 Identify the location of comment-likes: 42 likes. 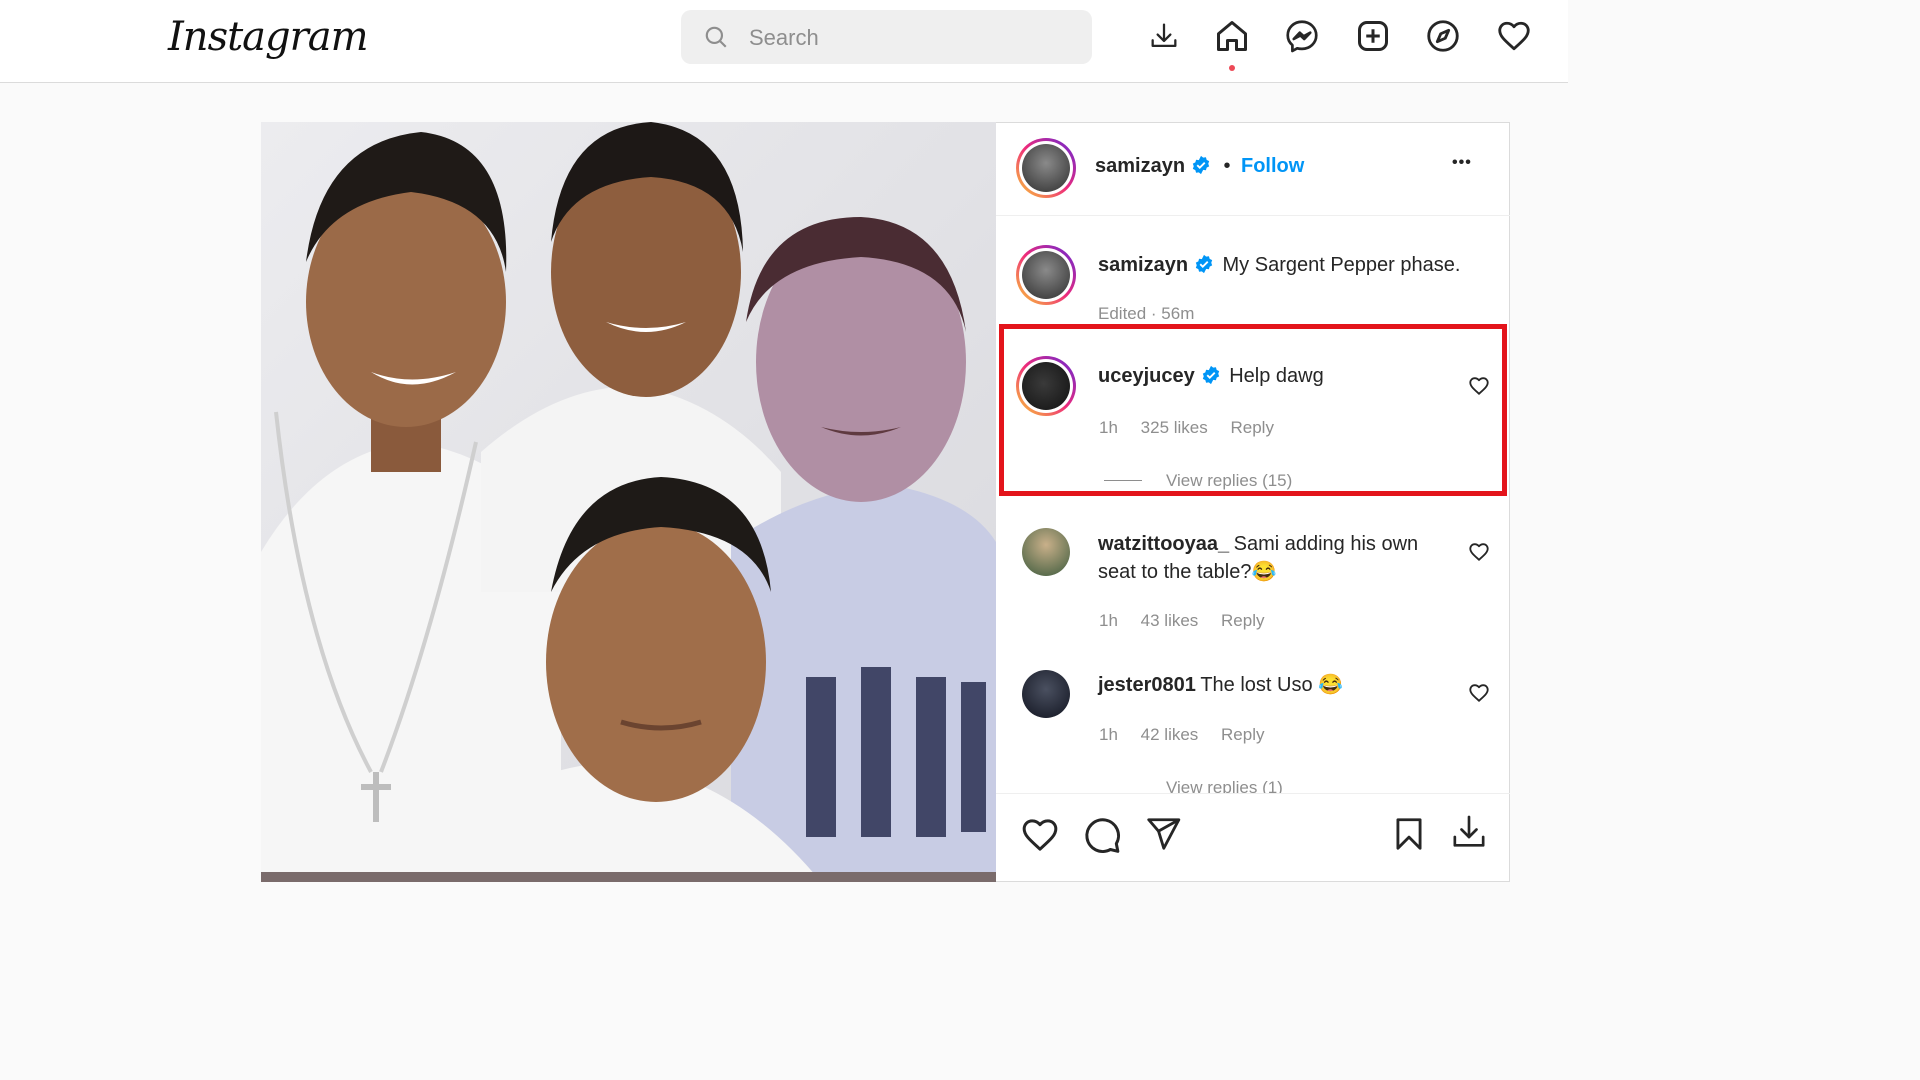
(1170, 734).